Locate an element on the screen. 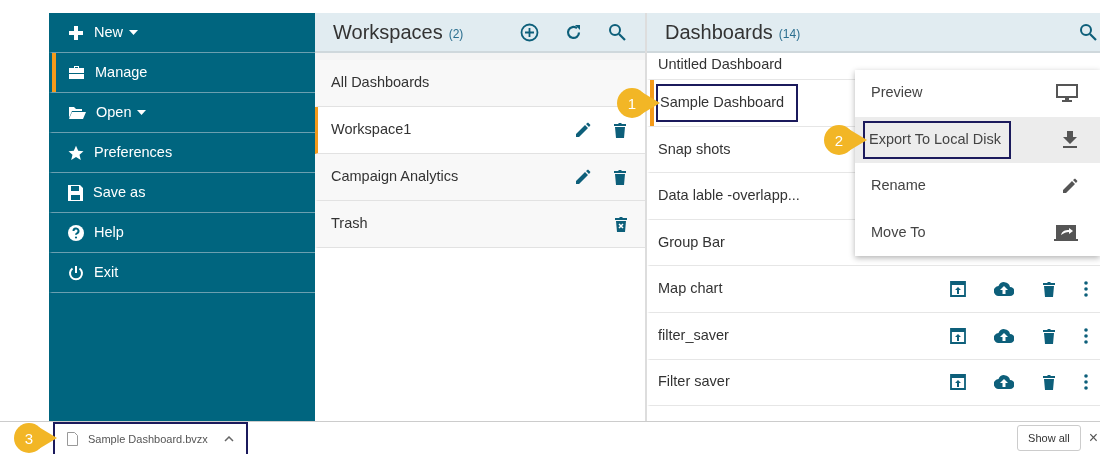 The image size is (1100, 454). download-item: Sample Dashboard.bvzx is located at coordinates (150, 437).